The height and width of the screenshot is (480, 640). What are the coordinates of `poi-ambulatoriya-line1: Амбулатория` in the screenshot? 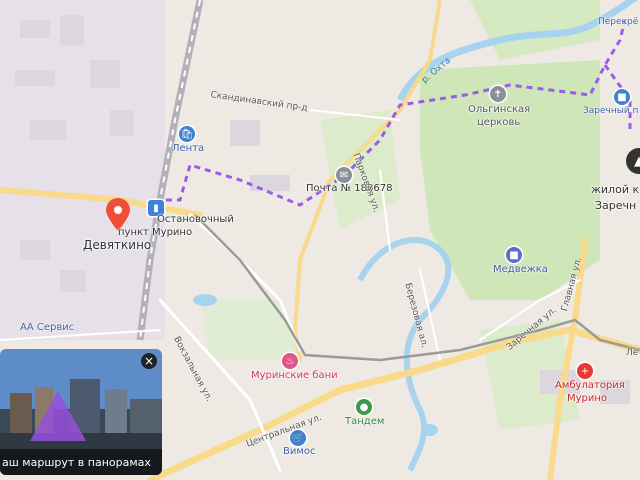 It's located at (590, 385).